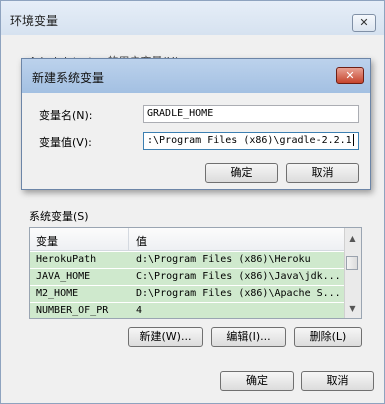 This screenshot has height=404, width=385. I want to click on outer-close-button: ✕, so click(364, 23).